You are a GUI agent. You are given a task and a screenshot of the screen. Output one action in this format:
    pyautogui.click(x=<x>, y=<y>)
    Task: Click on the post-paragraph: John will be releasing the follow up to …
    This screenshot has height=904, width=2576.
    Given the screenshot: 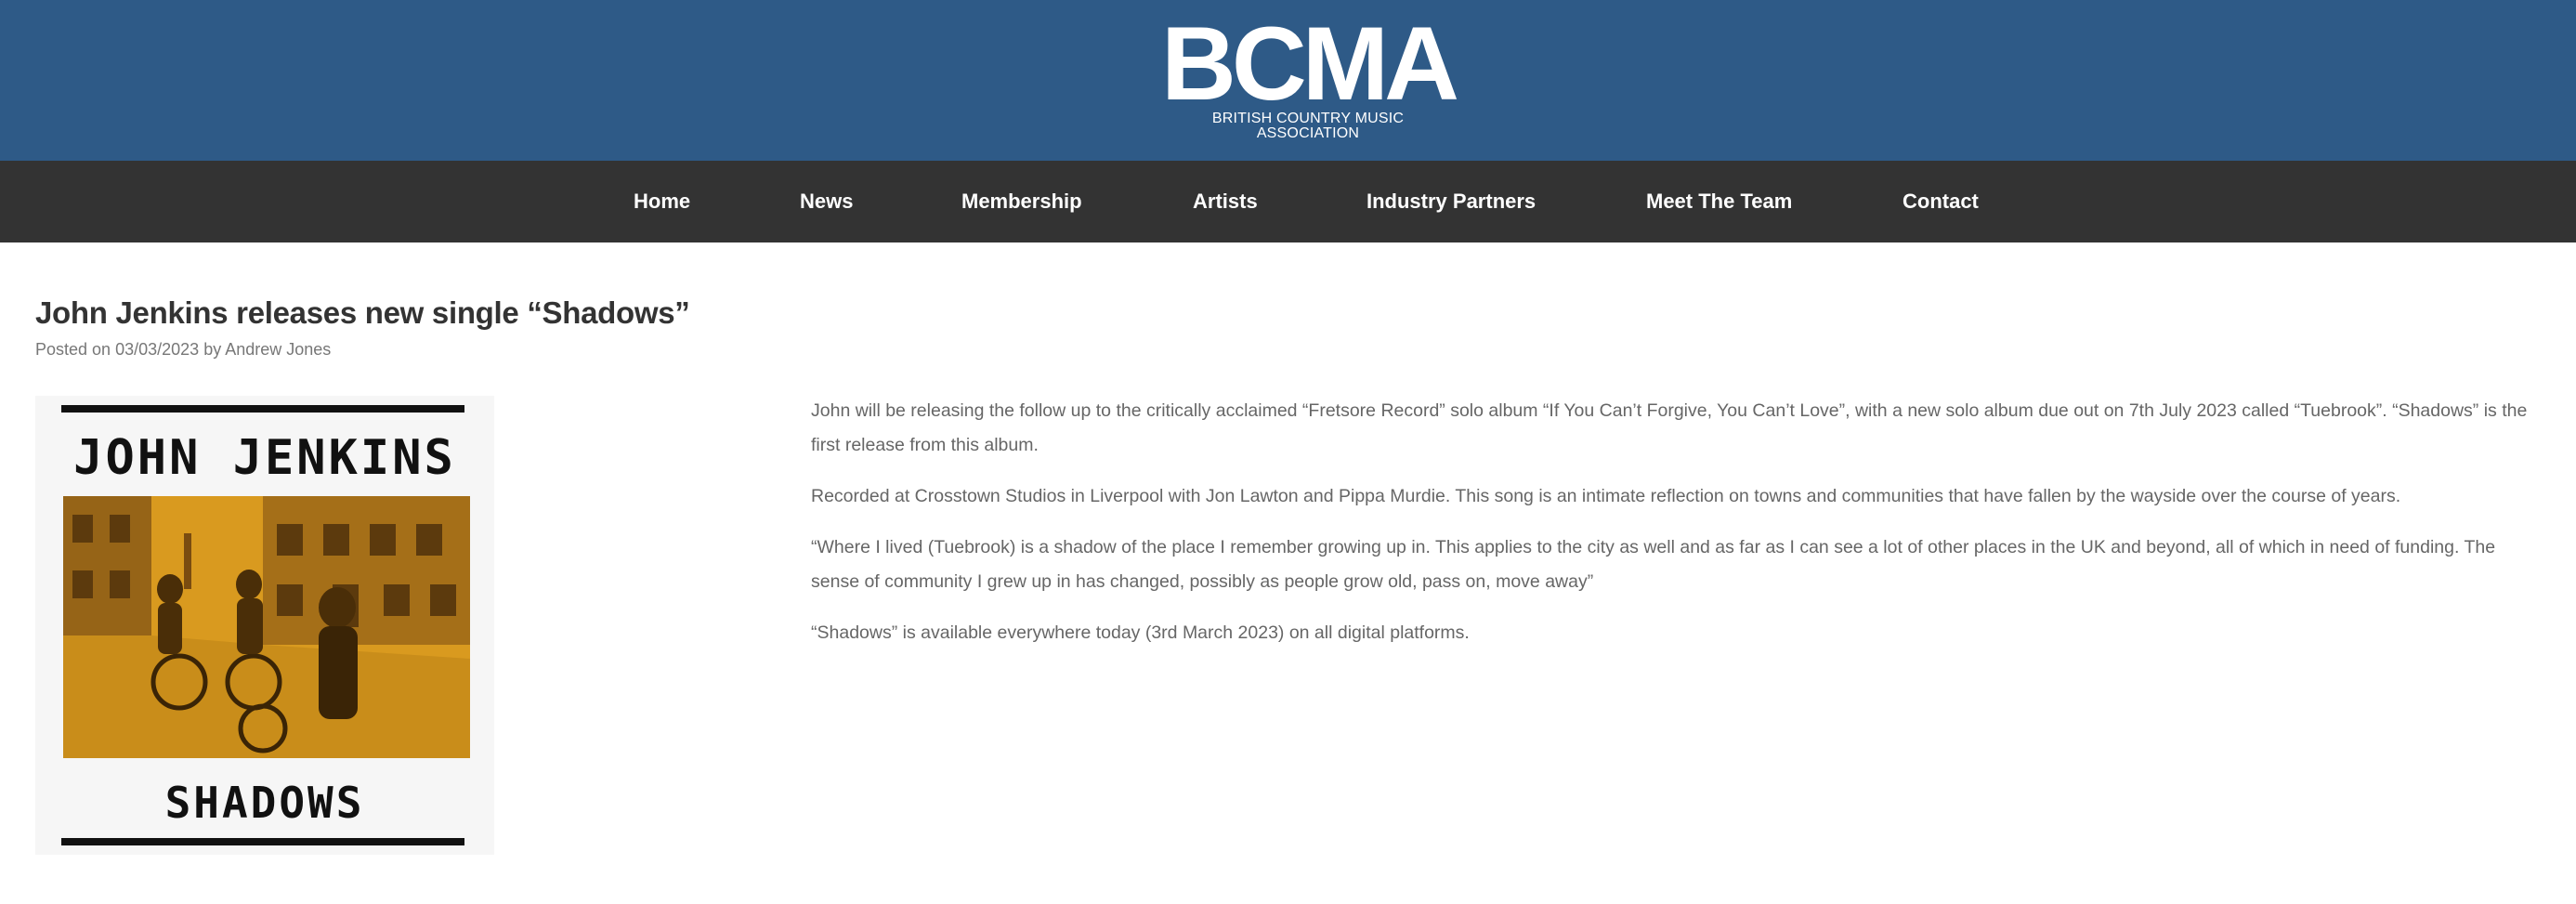 What is the action you would take?
    pyautogui.click(x=1670, y=427)
    